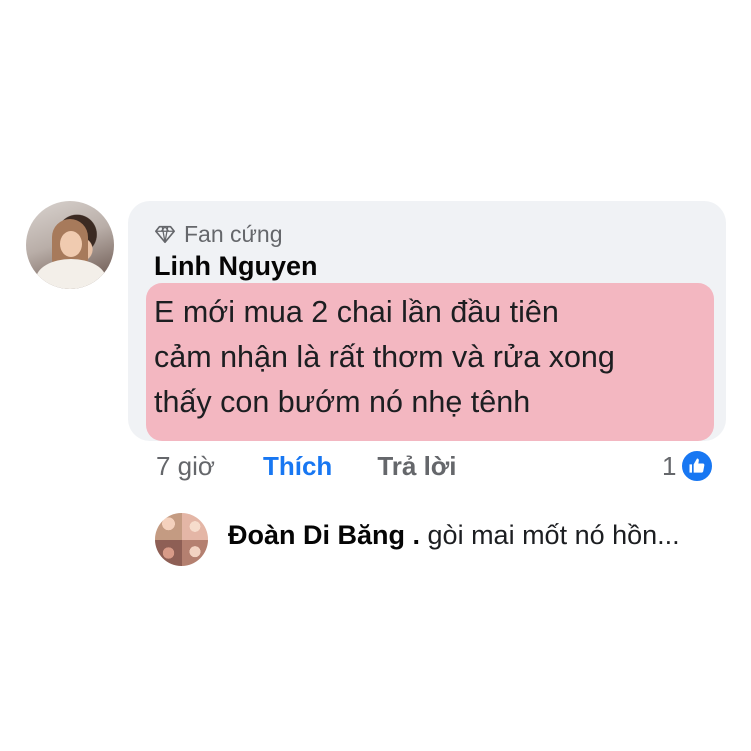 The height and width of the screenshot is (751, 751). What do you see at coordinates (669, 465) in the screenshot?
I see `reaction-count: 1` at bounding box center [669, 465].